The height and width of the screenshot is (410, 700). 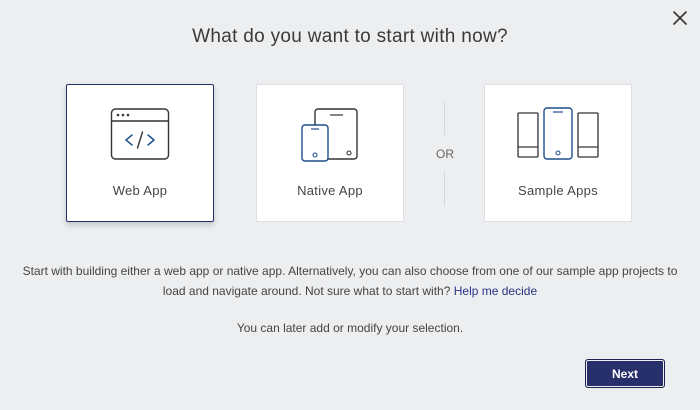 What do you see at coordinates (495, 291) in the screenshot?
I see `help-me-decide-link: Help me decide` at bounding box center [495, 291].